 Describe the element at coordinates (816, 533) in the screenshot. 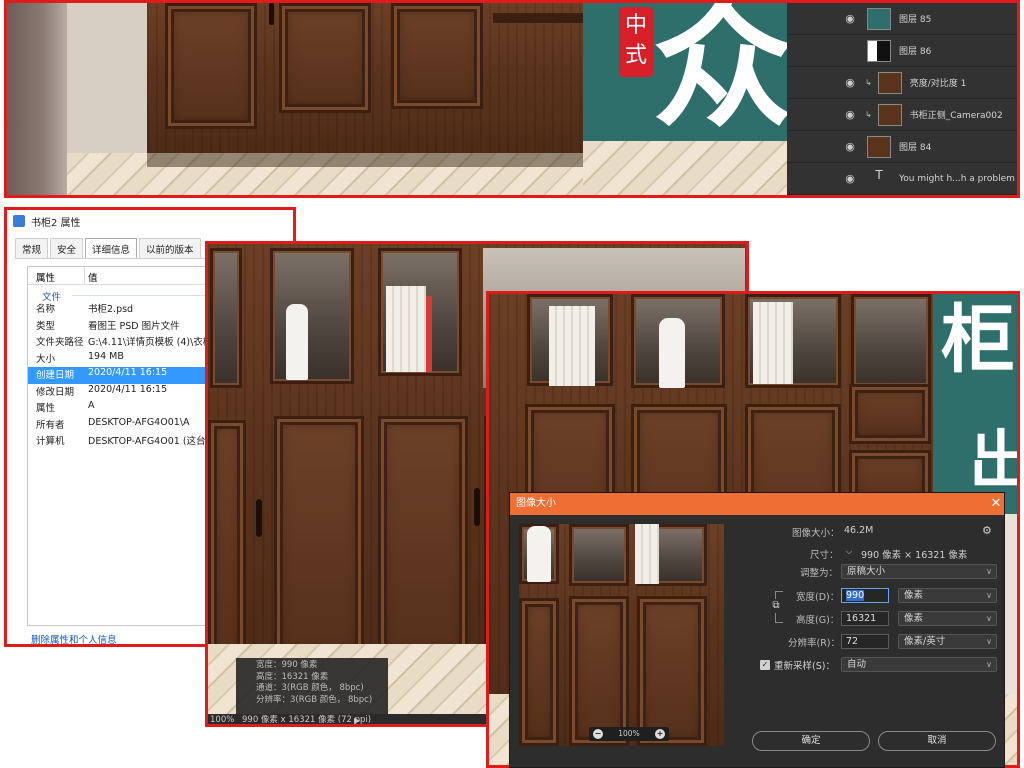

I see `image-size-label: 图像大小：` at that location.